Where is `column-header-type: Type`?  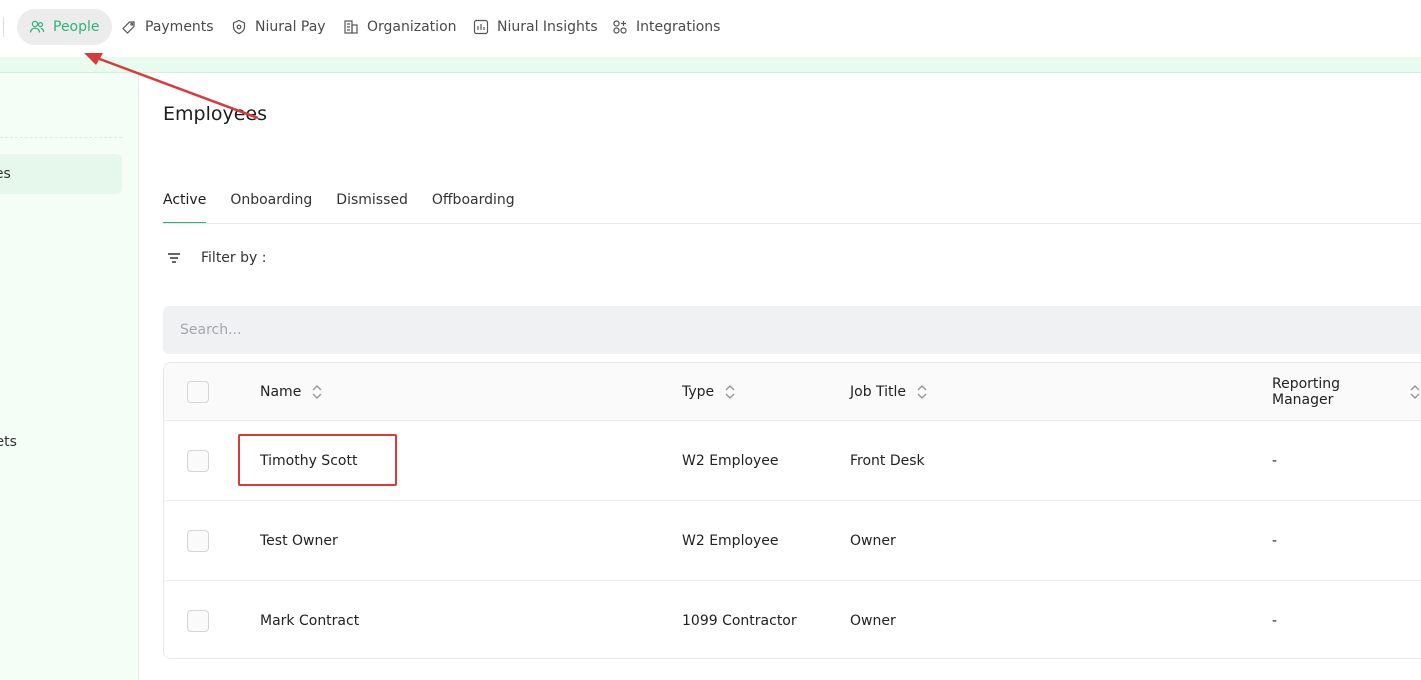 column-header-type: Type is located at coordinates (709, 391).